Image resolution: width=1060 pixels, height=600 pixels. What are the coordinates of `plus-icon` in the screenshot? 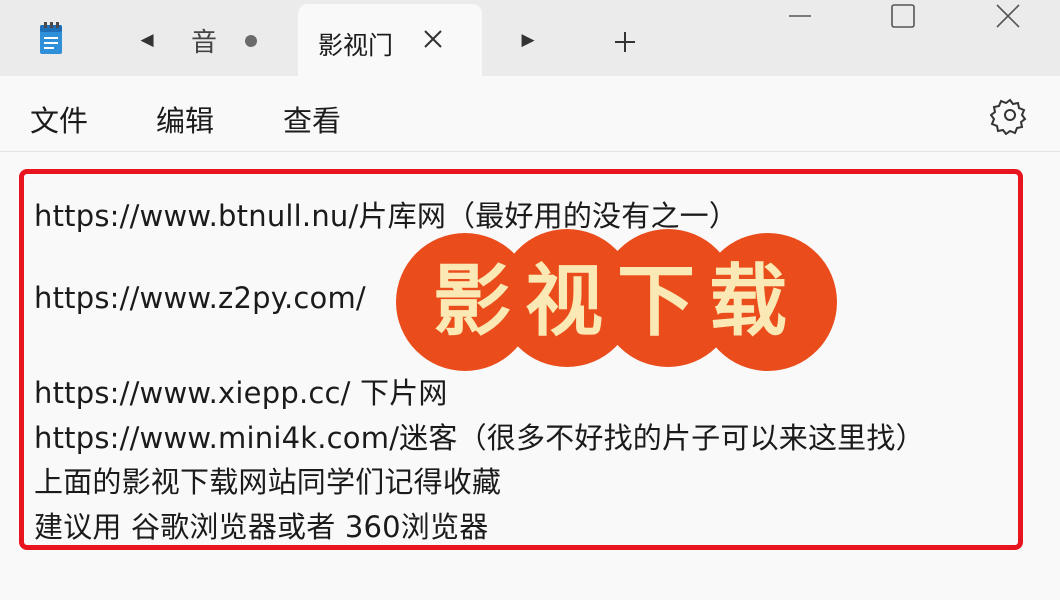 It's located at (625, 42).